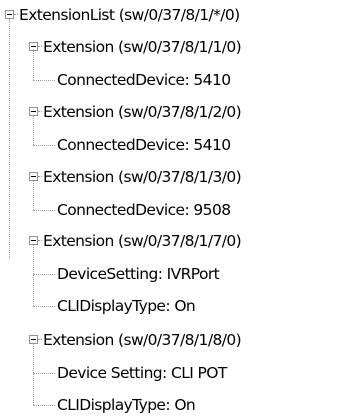  What do you see at coordinates (129, 15) in the screenshot?
I see `tree-node-extension-list: ExtensionList (sw/0/37/8/1/*/0)` at bounding box center [129, 15].